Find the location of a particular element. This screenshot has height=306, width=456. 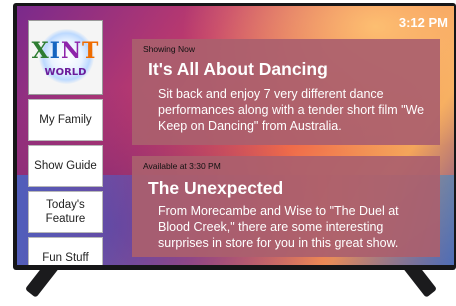

menu-item-label: My Family is located at coordinates (65, 120).